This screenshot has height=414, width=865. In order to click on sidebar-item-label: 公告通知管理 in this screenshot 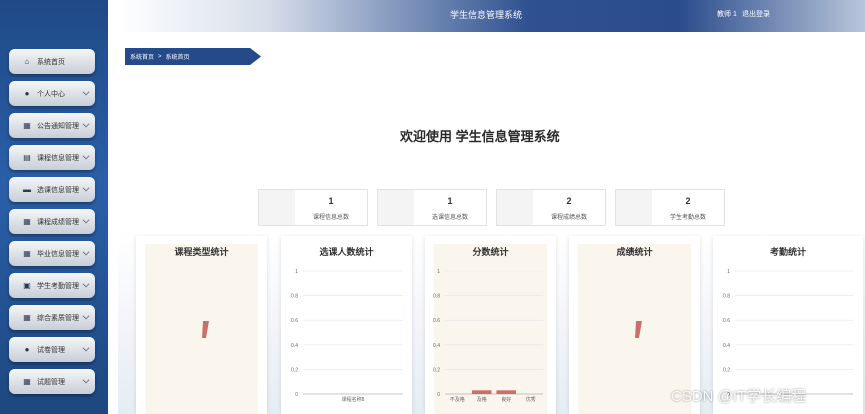, I will do `click(58, 126)`.